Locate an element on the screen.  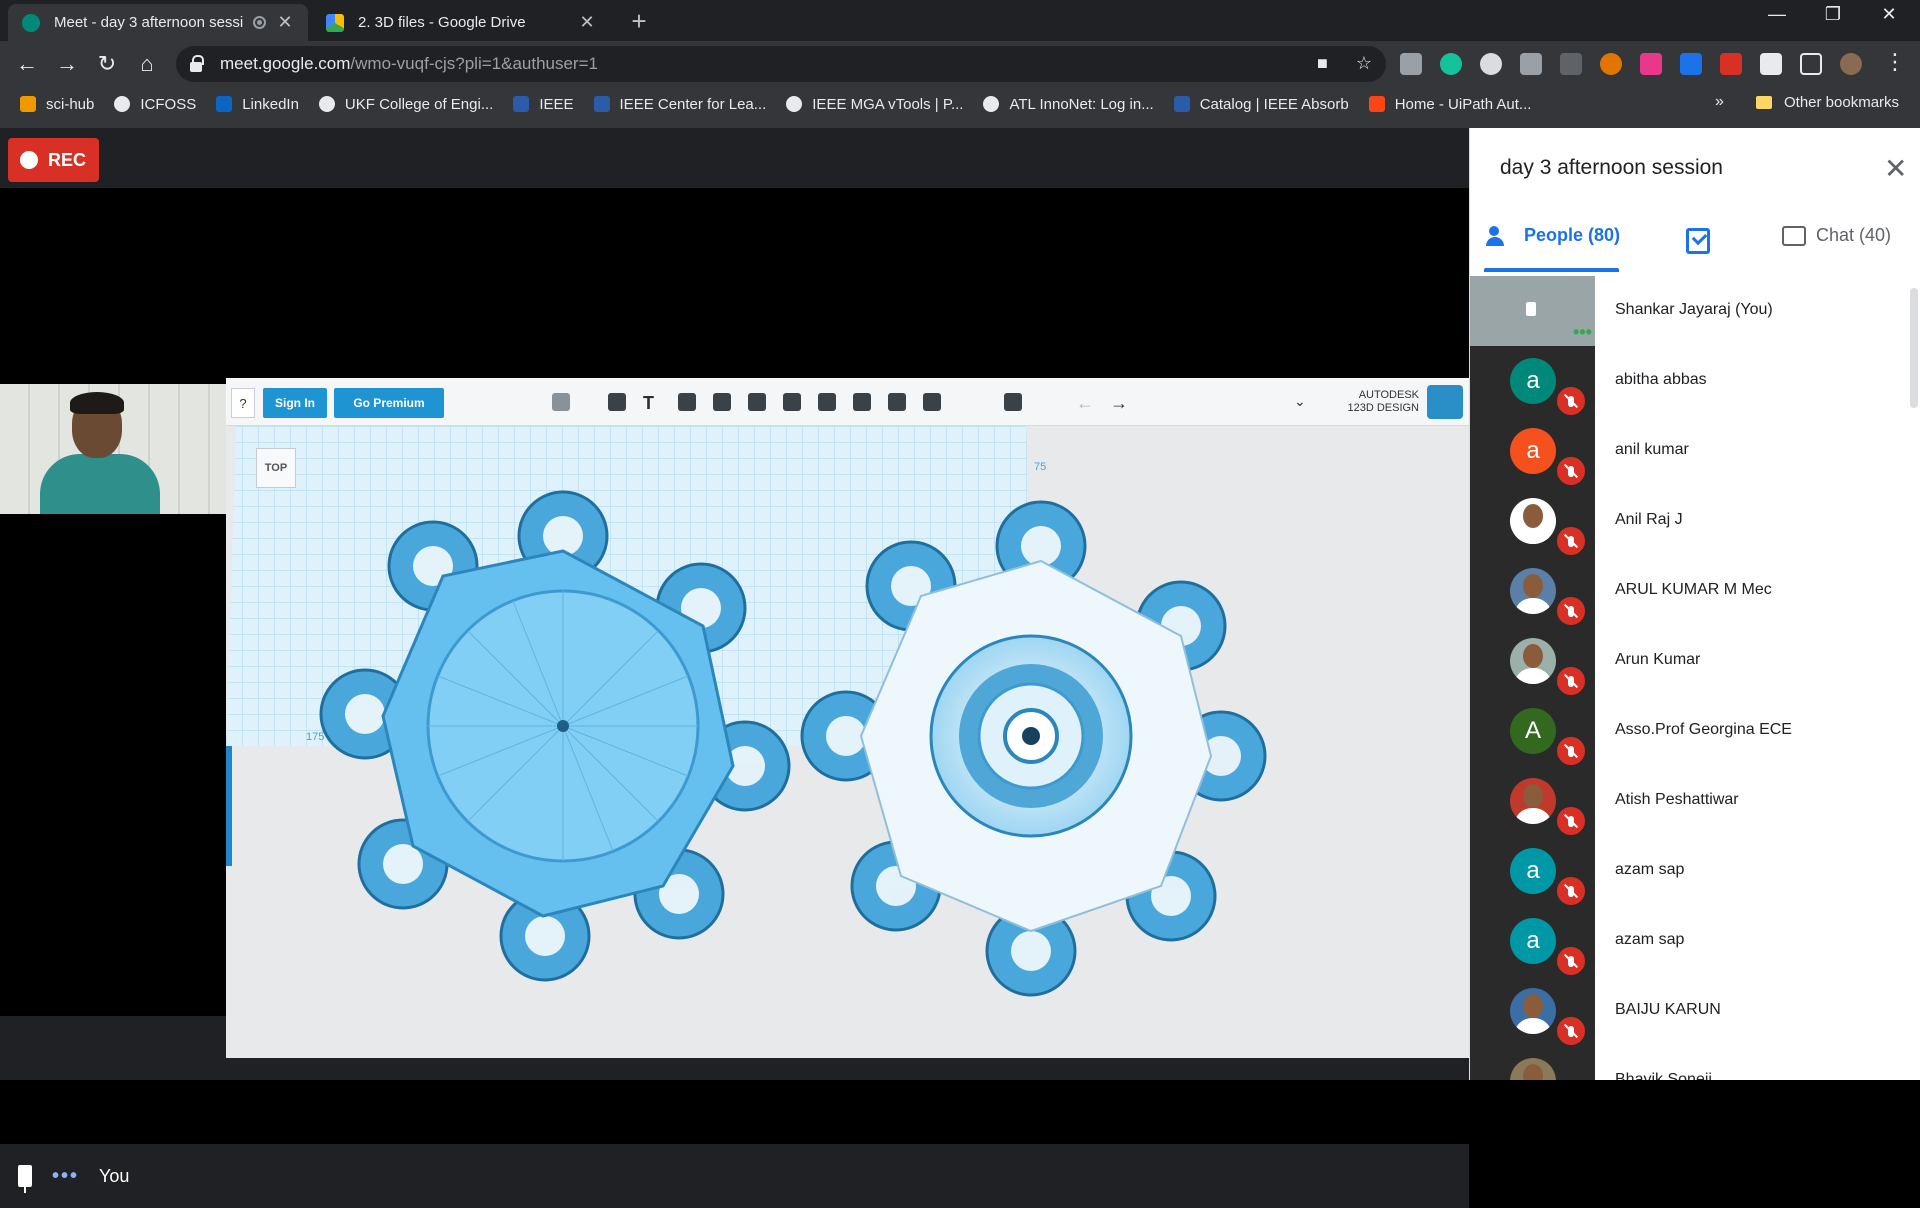
dropdown-chevron-icon: ⌄ is located at coordinates (1303, 402).